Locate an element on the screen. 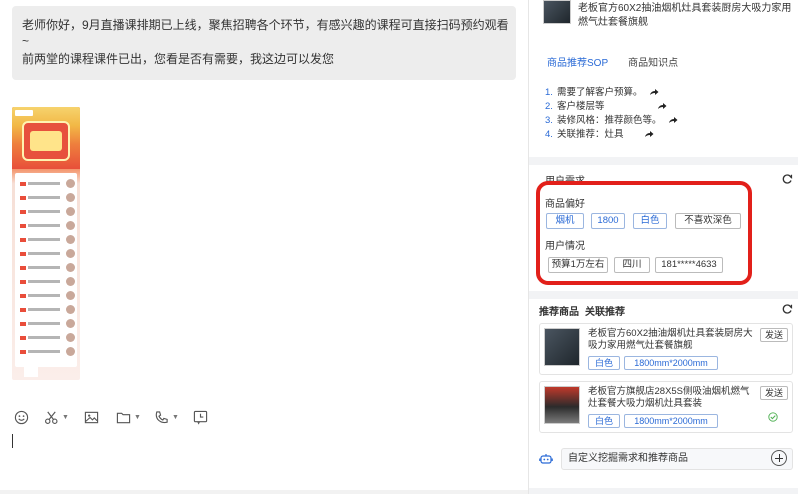 The width and height of the screenshot is (798, 494). custom-demand-row: 自定义挖掘需求和推荐商品 is located at coordinates (666, 459).